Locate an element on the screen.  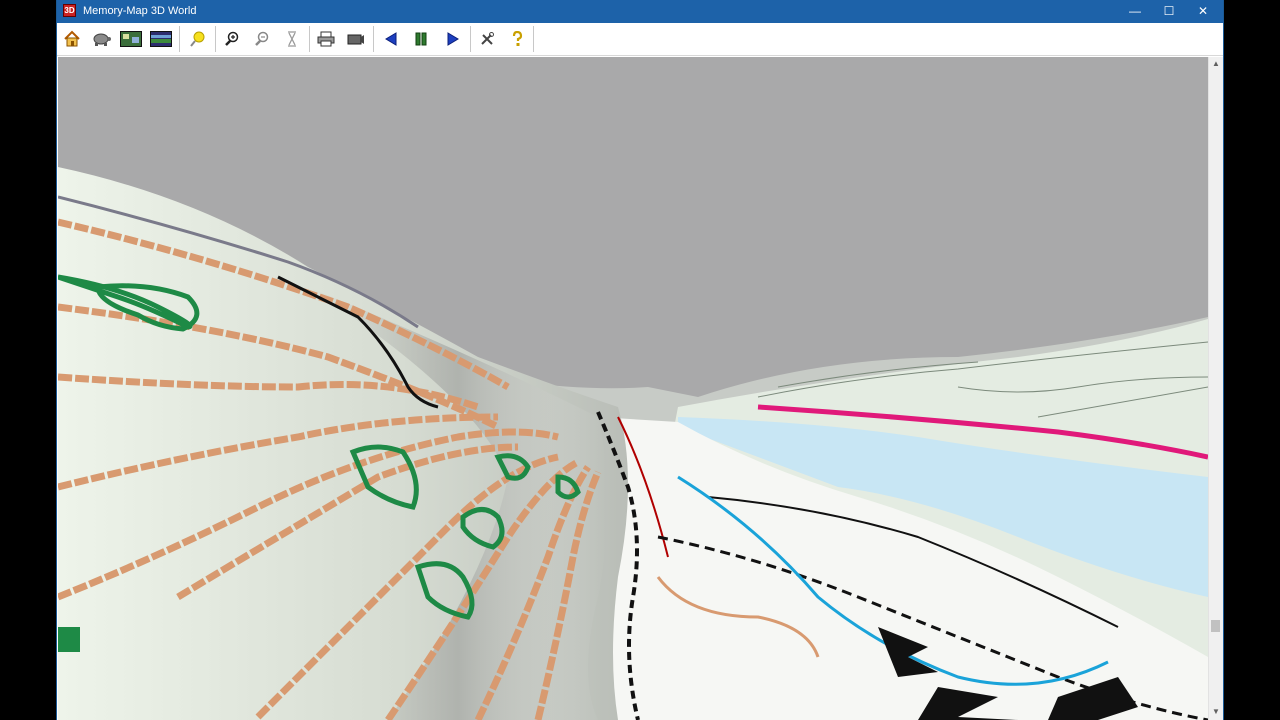
zoom-out-button is located at coordinates (262, 39).